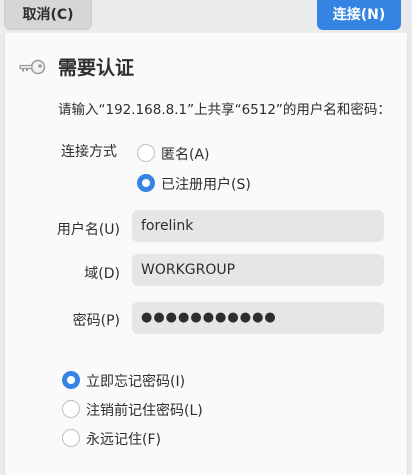 The width and height of the screenshot is (412, 475). What do you see at coordinates (135, 381) in the screenshot?
I see `forget-immediately-radio-label: 立即忘记密码(I)` at bounding box center [135, 381].